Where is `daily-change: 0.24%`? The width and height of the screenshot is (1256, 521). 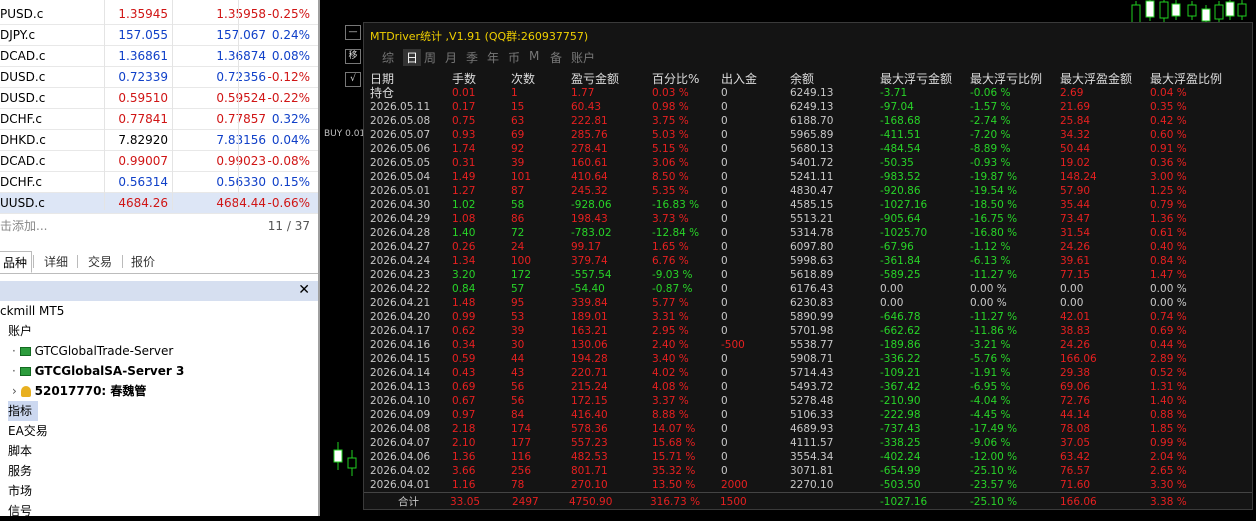
daily-change: 0.24% is located at coordinates (290, 35).